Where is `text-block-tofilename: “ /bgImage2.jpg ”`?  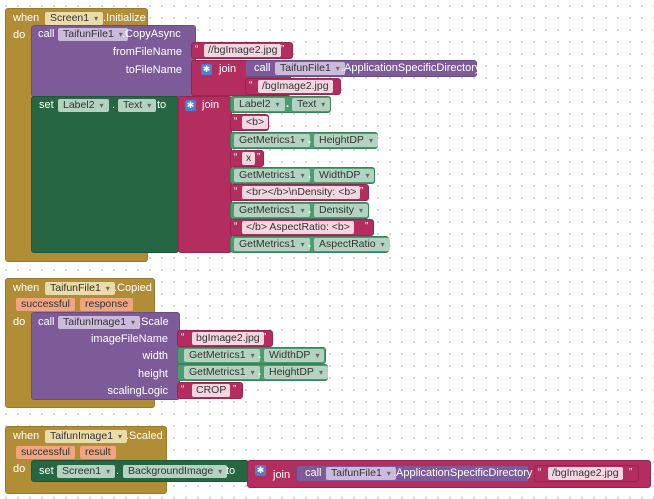
text-block-tofilename: “ /bgImage2.jpg ” is located at coordinates (293, 86).